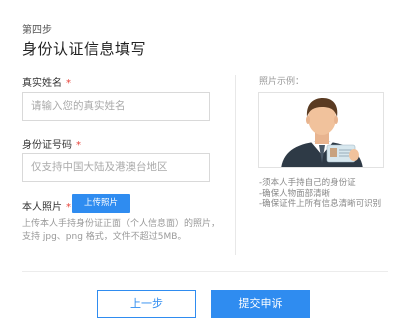 This screenshot has width=400, height=335. I want to click on id-field-label: 身份证号码 *, so click(51, 143).